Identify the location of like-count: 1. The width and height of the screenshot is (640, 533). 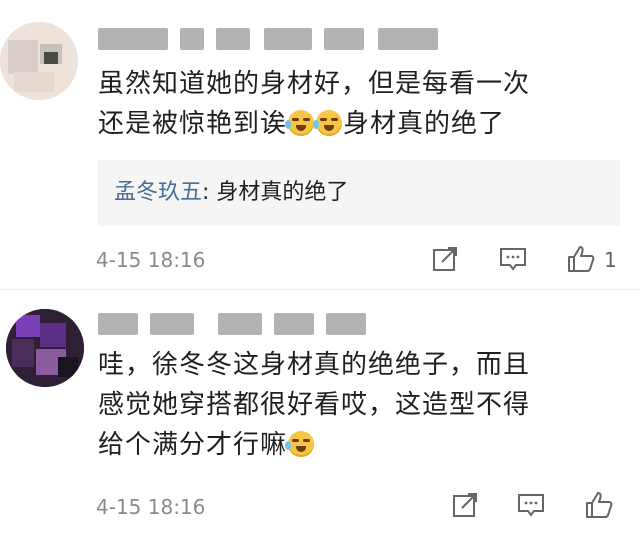
(610, 260).